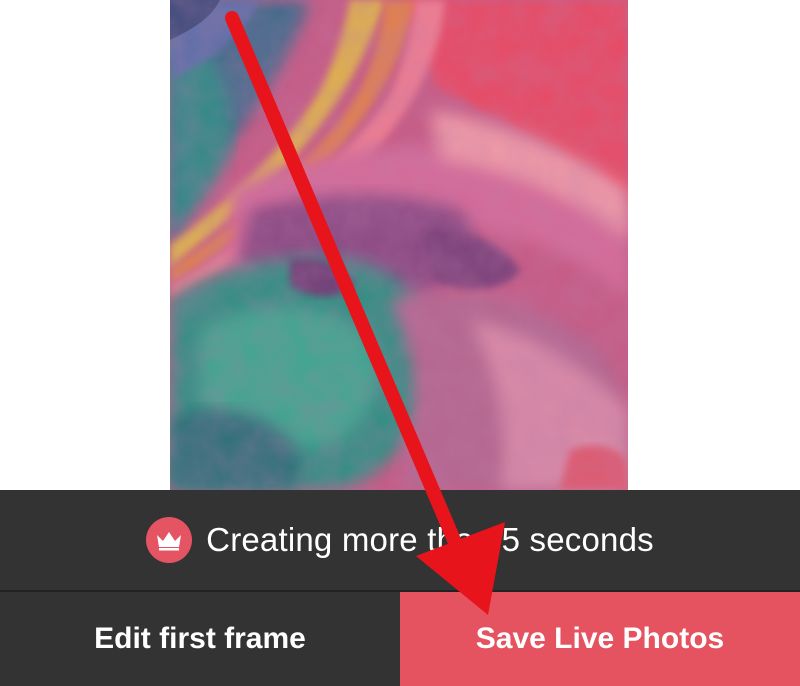 The height and width of the screenshot is (686, 800). I want to click on action-buttons: Edit first frame Save Live Photos, so click(400, 638).